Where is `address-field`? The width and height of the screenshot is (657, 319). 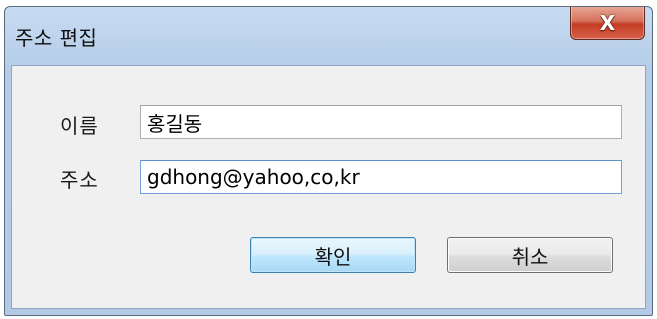 address-field is located at coordinates (381, 177).